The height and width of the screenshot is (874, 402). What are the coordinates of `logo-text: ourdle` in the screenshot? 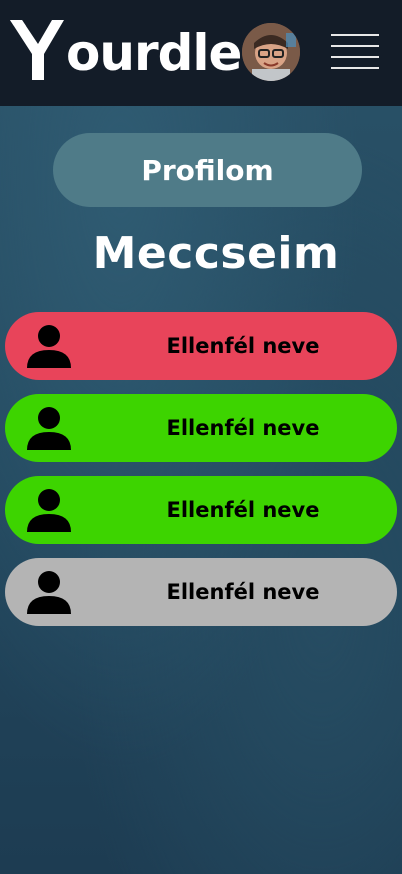 It's located at (154, 53).